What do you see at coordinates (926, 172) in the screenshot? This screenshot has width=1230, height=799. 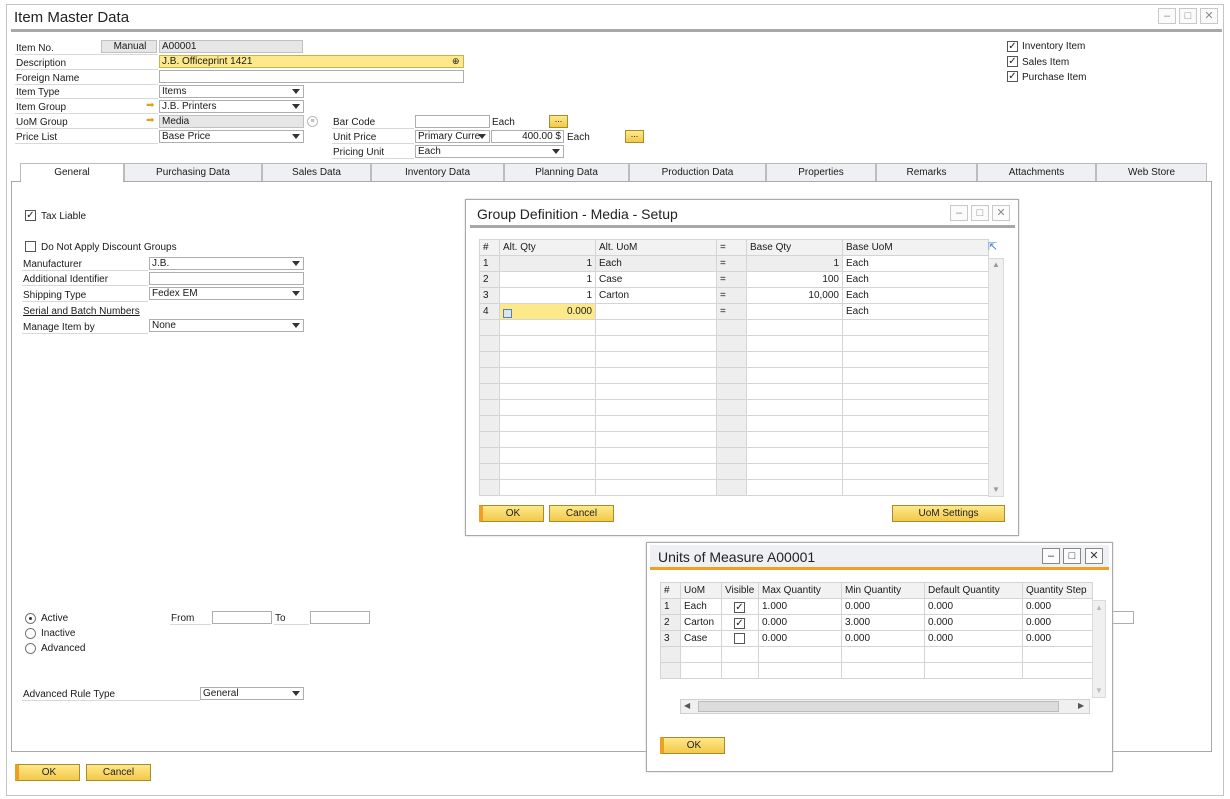 I see `tab-remarks: Remarks` at bounding box center [926, 172].